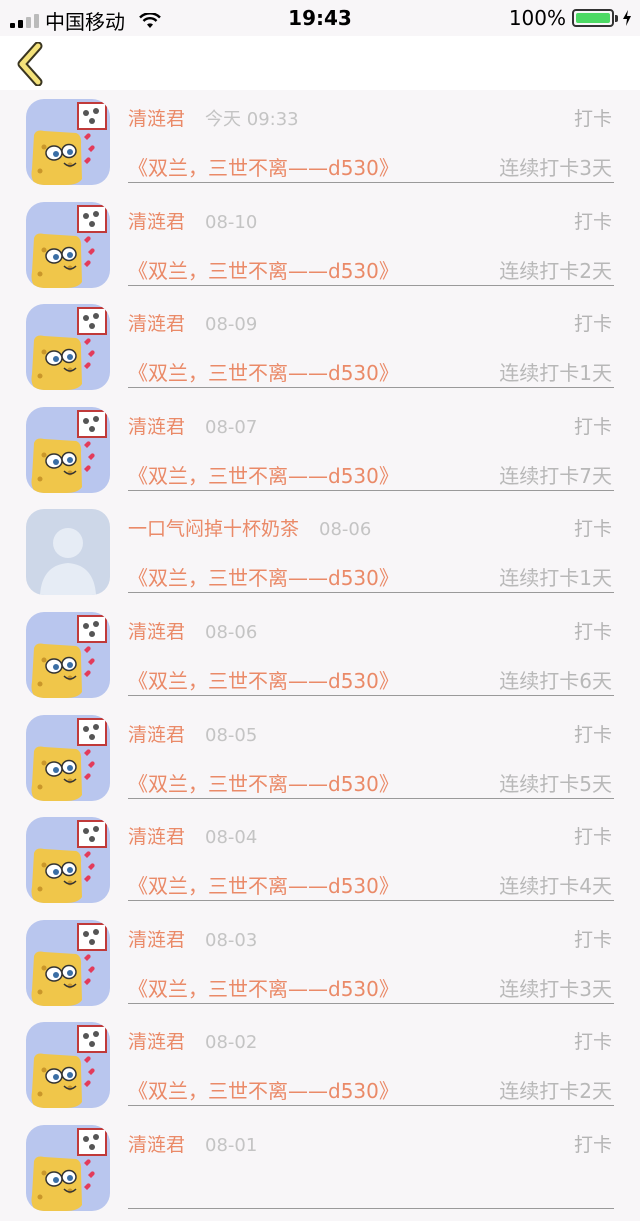 Image resolution: width=640 pixels, height=1221 pixels. Describe the element at coordinates (320, 1066) in the screenshot. I see `list-item: 清涟君 08-02 打卡 《双兰，三世不离——d530》 连续打卡2天` at that location.